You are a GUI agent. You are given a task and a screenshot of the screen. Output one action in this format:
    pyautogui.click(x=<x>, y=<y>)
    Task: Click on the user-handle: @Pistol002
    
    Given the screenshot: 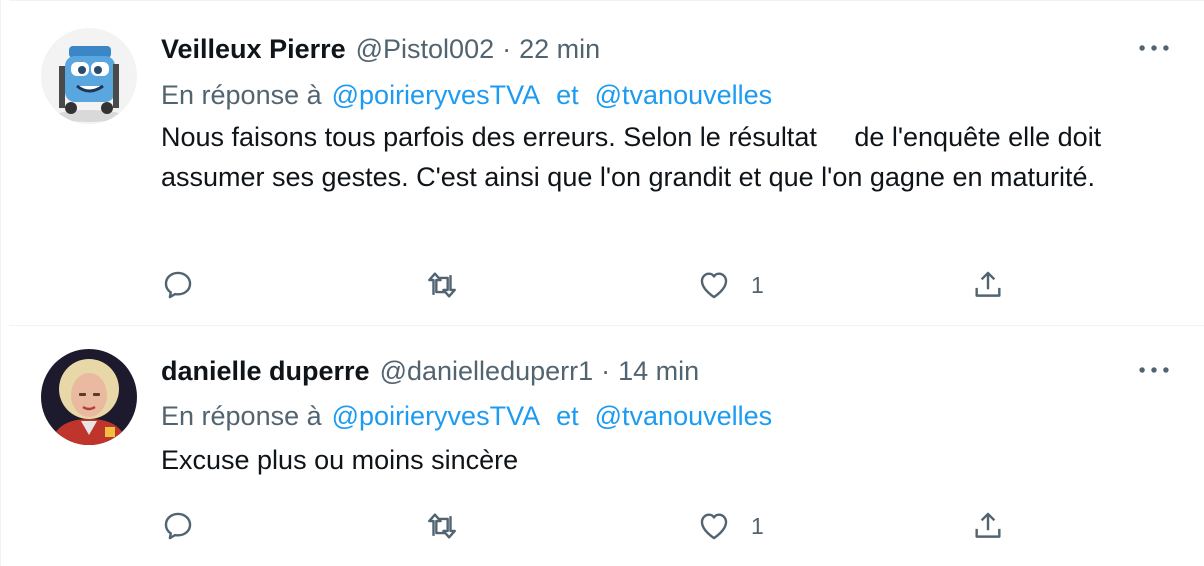 What is the action you would take?
    pyautogui.click(x=425, y=49)
    